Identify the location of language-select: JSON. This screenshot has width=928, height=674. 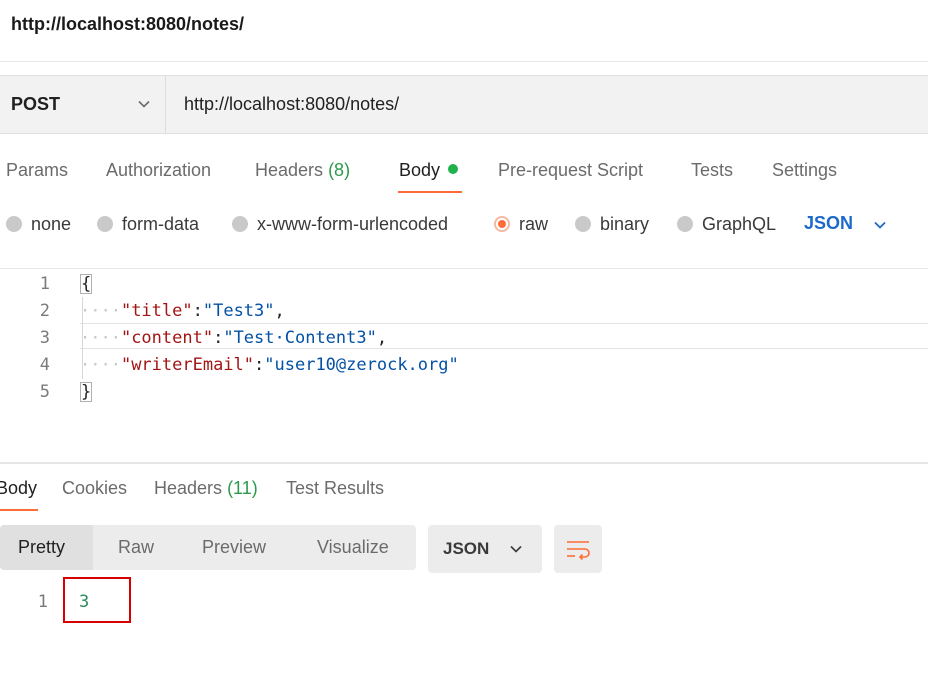
(828, 223).